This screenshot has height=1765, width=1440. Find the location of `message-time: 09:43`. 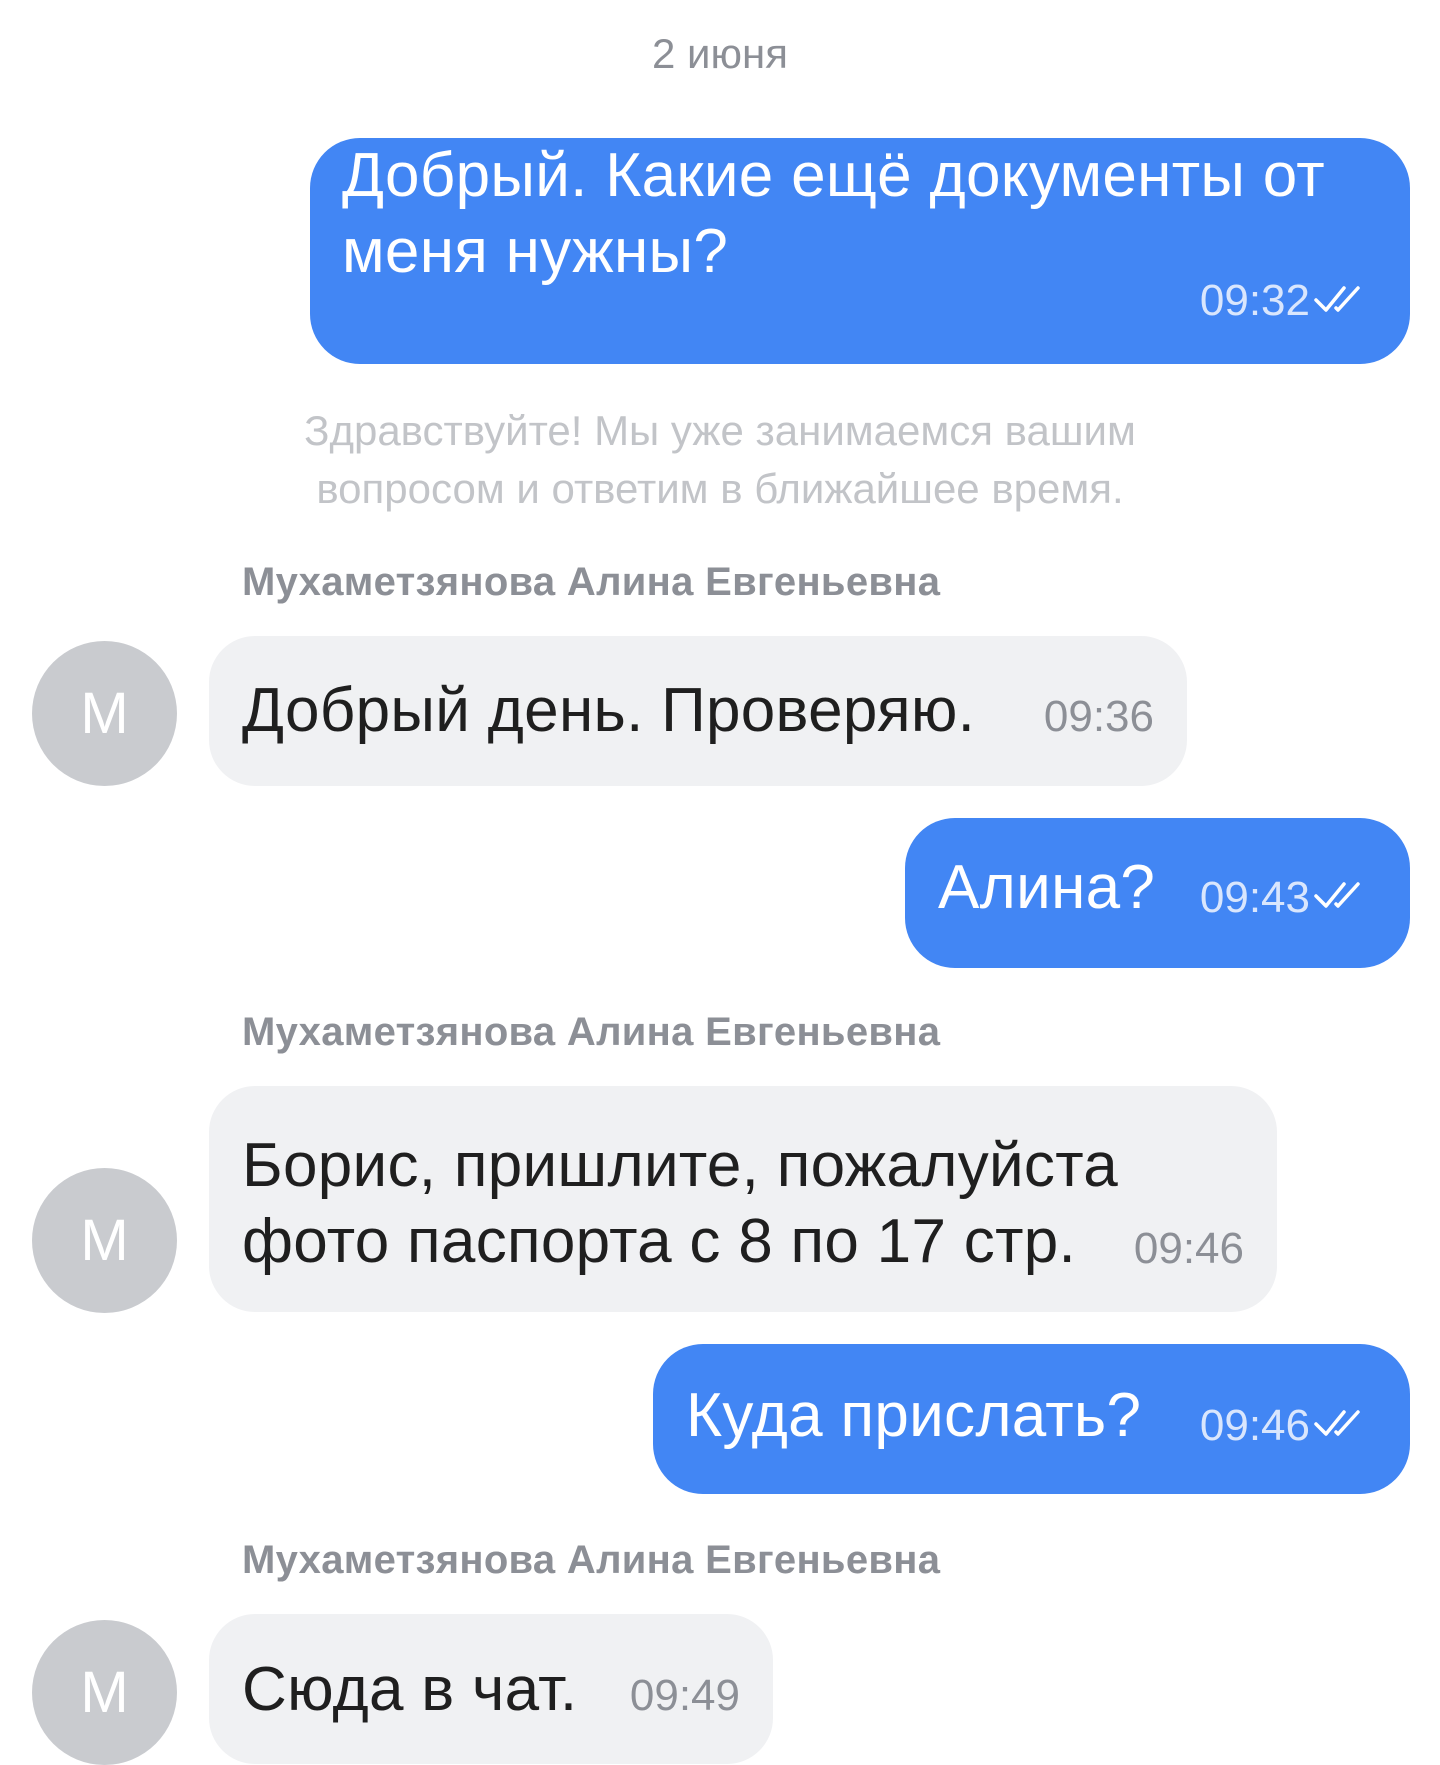

message-time: 09:43 is located at coordinates (1254, 897).